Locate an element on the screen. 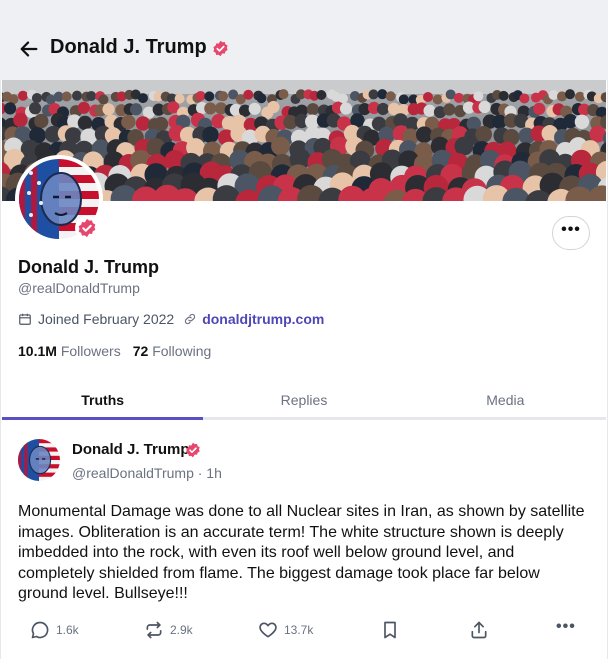  tab-truths: Truths is located at coordinates (103, 400).